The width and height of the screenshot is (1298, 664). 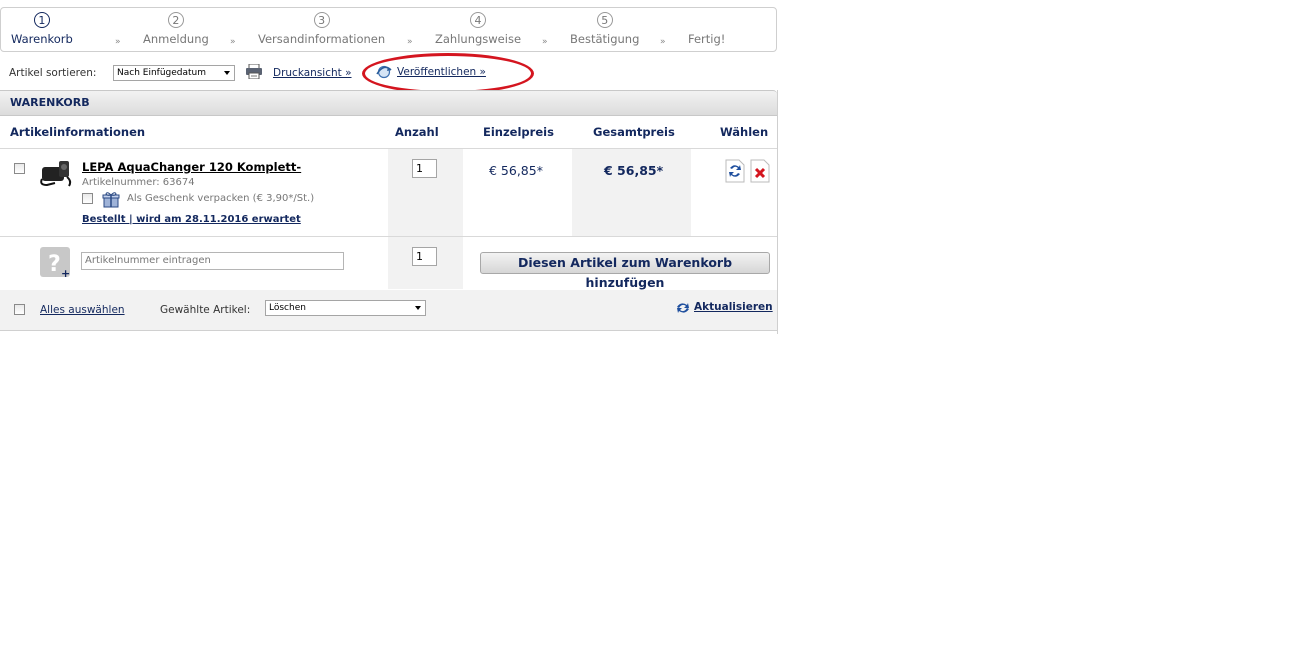 What do you see at coordinates (111, 201) in the screenshot?
I see `gift-icon` at bounding box center [111, 201].